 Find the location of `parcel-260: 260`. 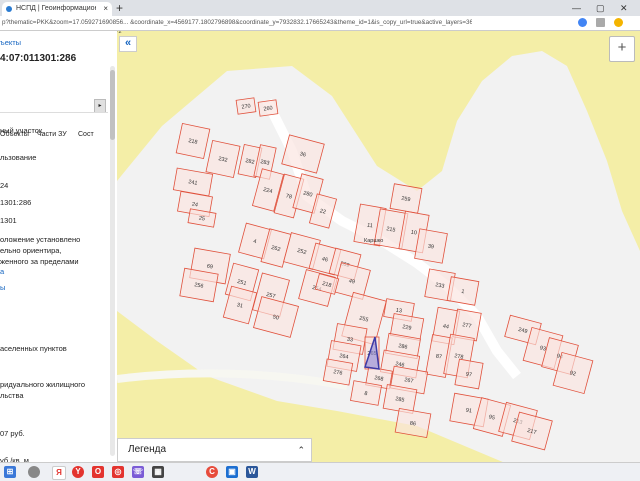

parcel-260: 260 is located at coordinates (268, 108).